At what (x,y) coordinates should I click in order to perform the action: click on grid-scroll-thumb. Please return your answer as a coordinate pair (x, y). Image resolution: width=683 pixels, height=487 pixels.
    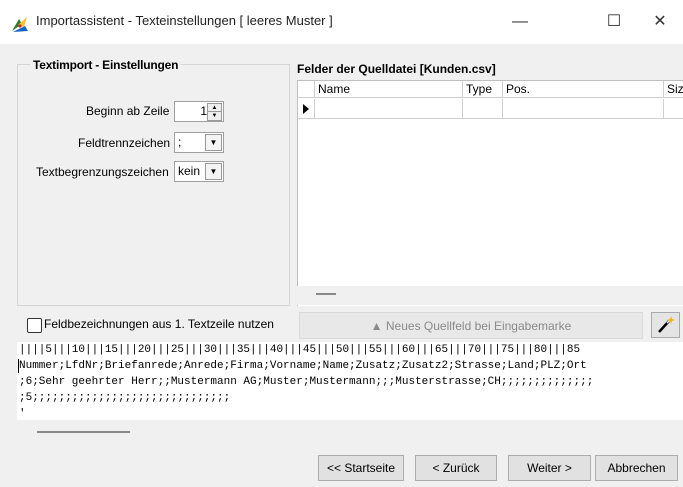
    Looking at the image, I should click on (326, 294).